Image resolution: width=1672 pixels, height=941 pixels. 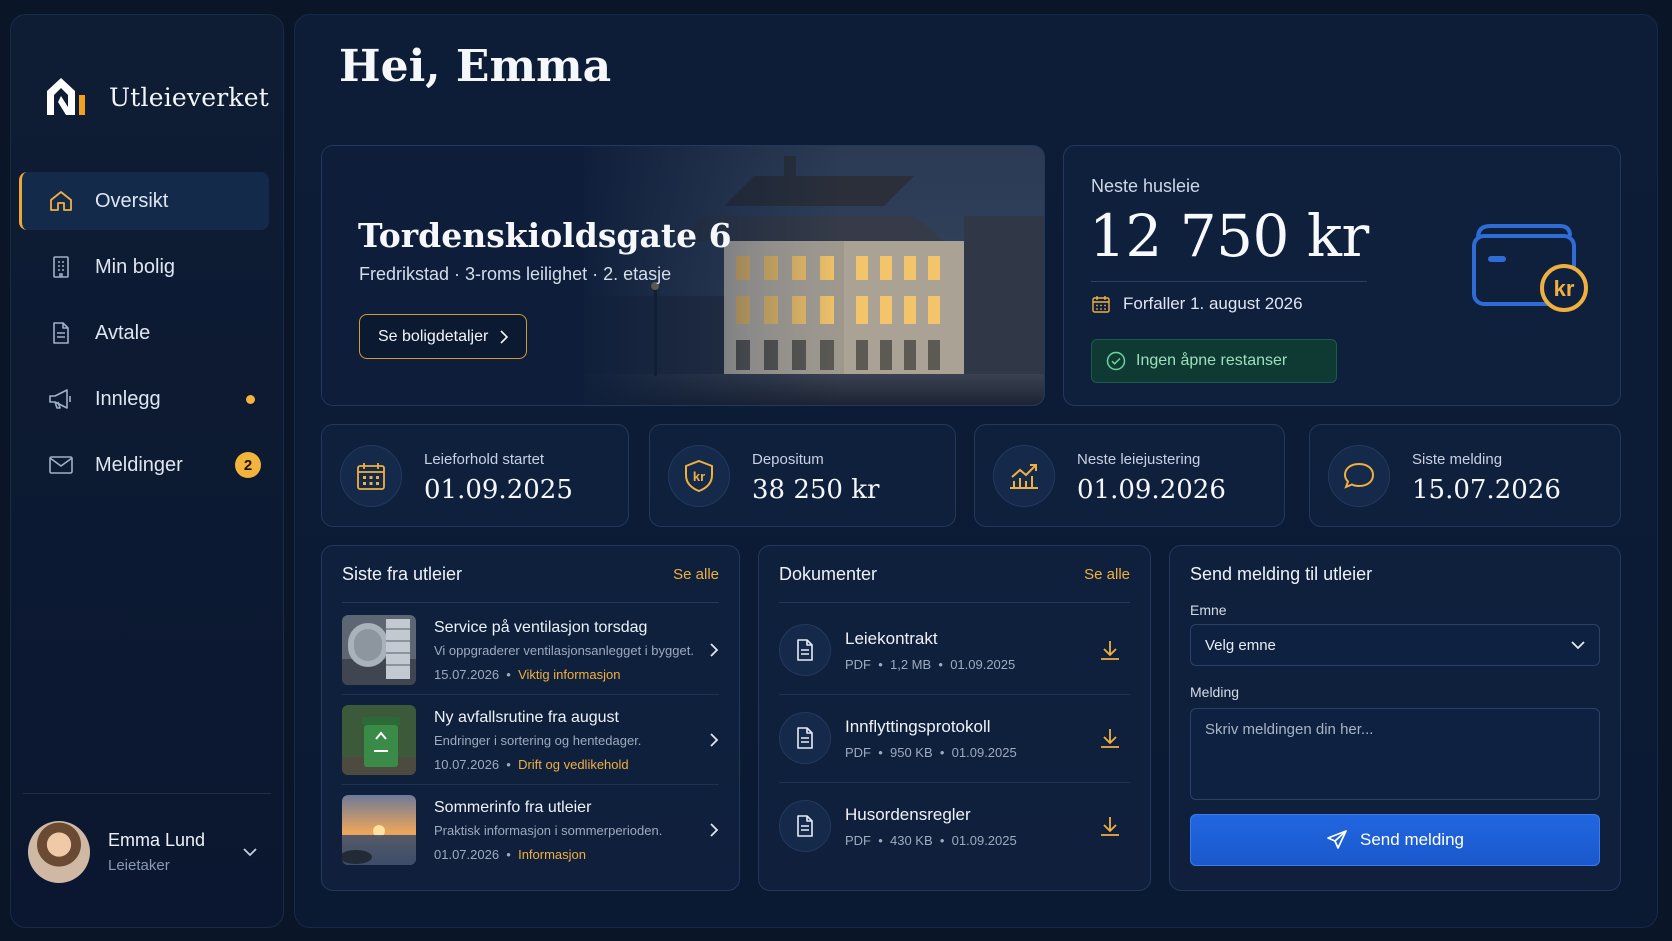 What do you see at coordinates (1116, 361) in the screenshot?
I see `check-circle-icon` at bounding box center [1116, 361].